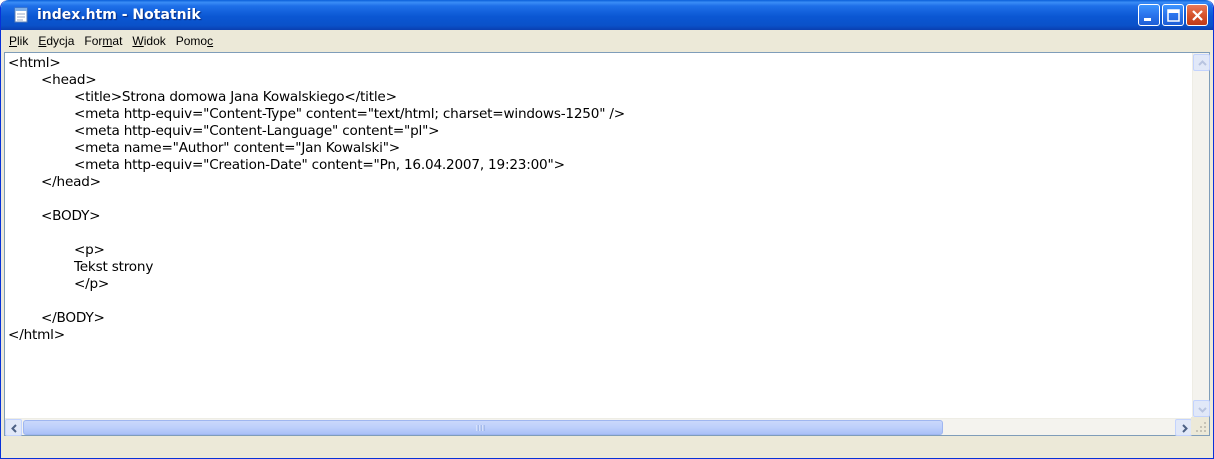  Describe the element at coordinates (13, 41) in the screenshot. I see `menu-plik-accel: P` at that location.